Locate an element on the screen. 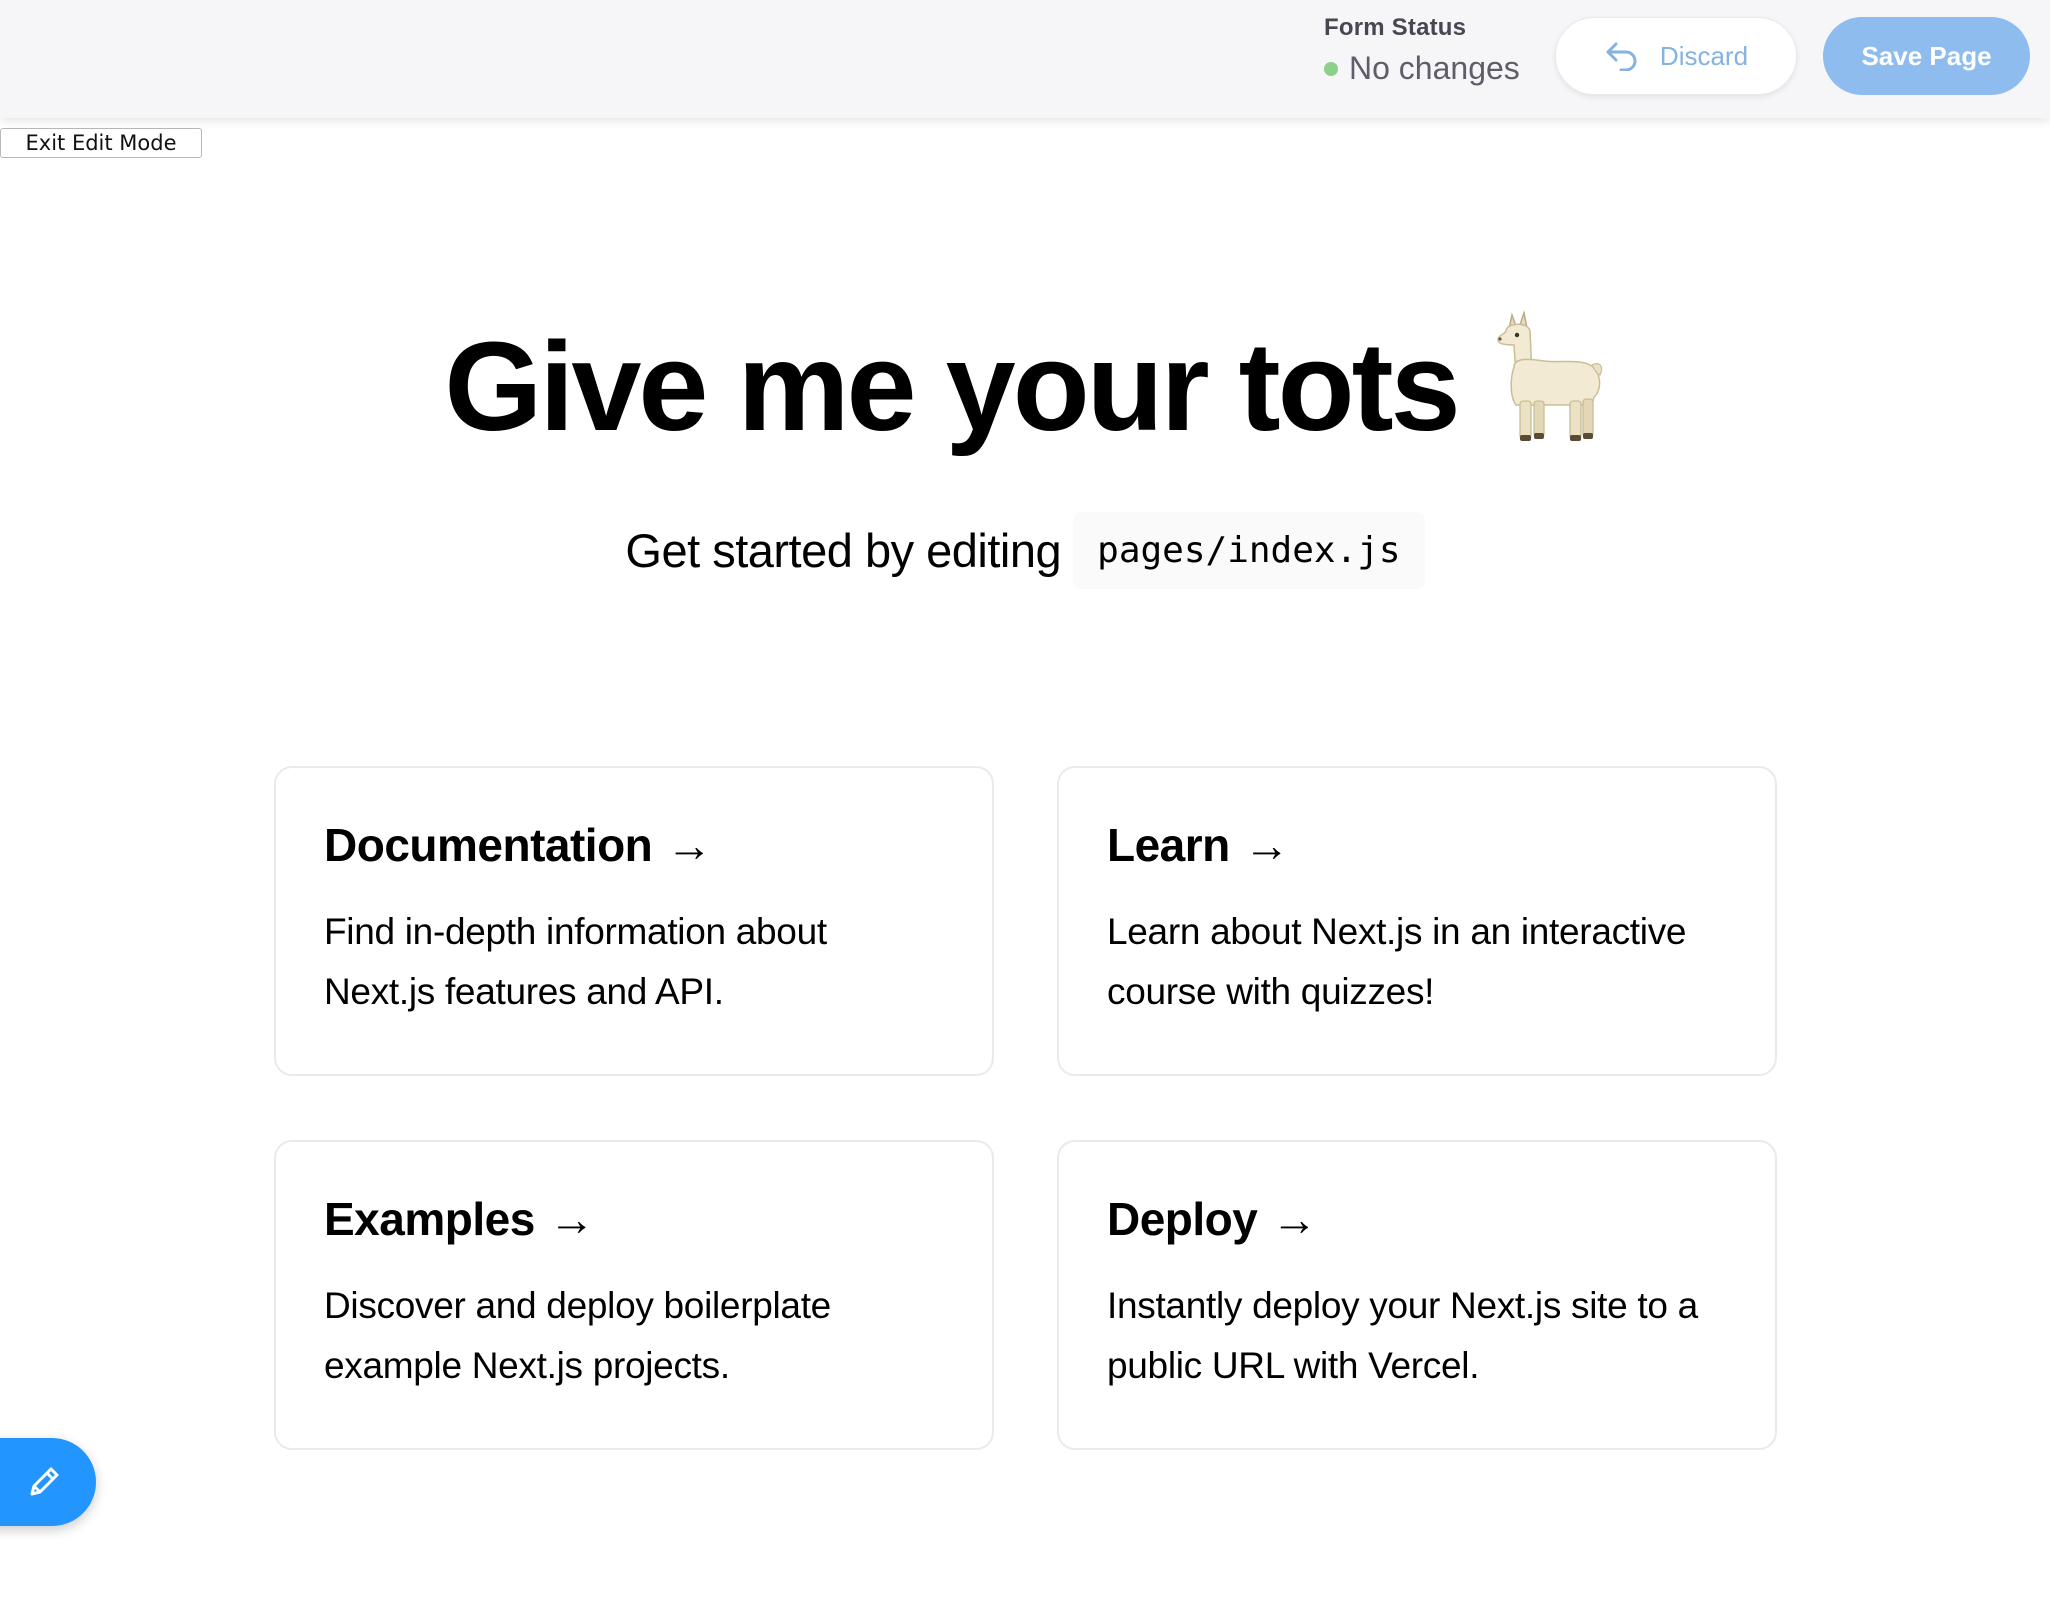  subtitle: Get started by editing pages/index.js is located at coordinates (1025, 550).